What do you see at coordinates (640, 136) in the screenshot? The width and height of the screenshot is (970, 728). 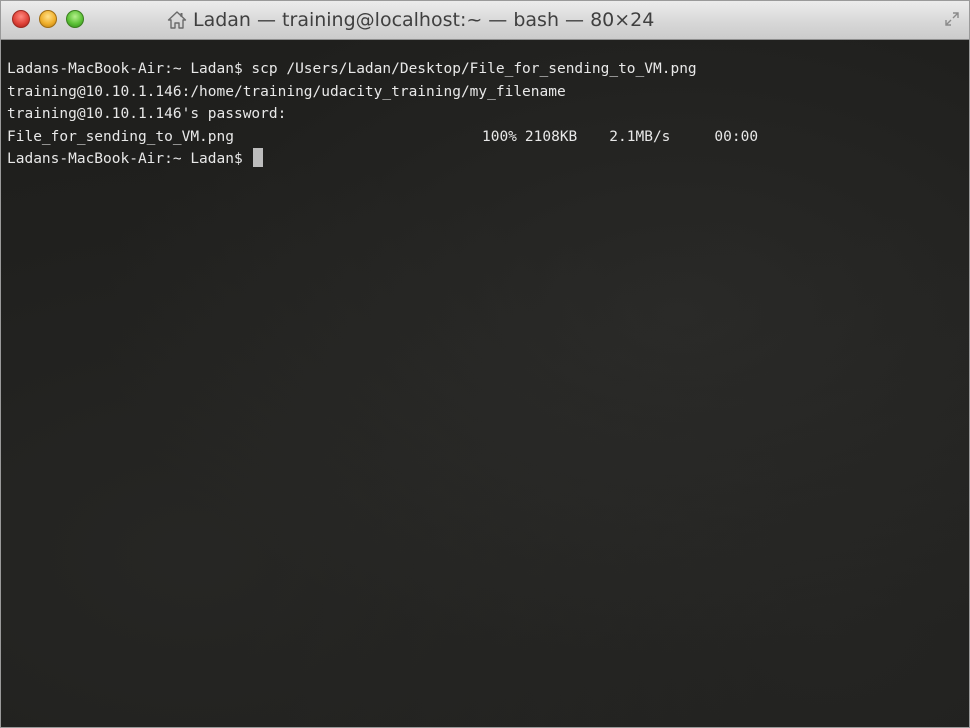 I see `transfer-rate: 2.1MB/s` at bounding box center [640, 136].